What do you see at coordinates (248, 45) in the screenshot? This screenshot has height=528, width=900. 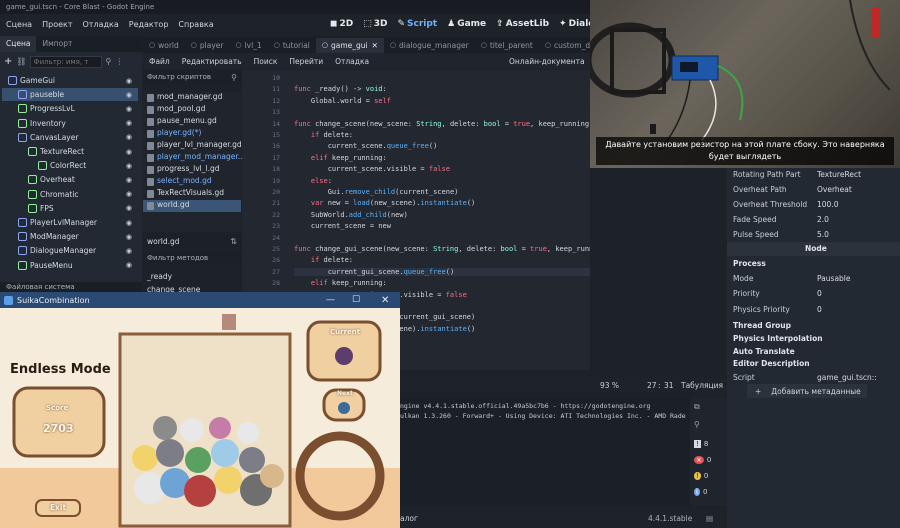 I see `editor-tab-lvl_1: ○ lvl_1` at bounding box center [248, 45].